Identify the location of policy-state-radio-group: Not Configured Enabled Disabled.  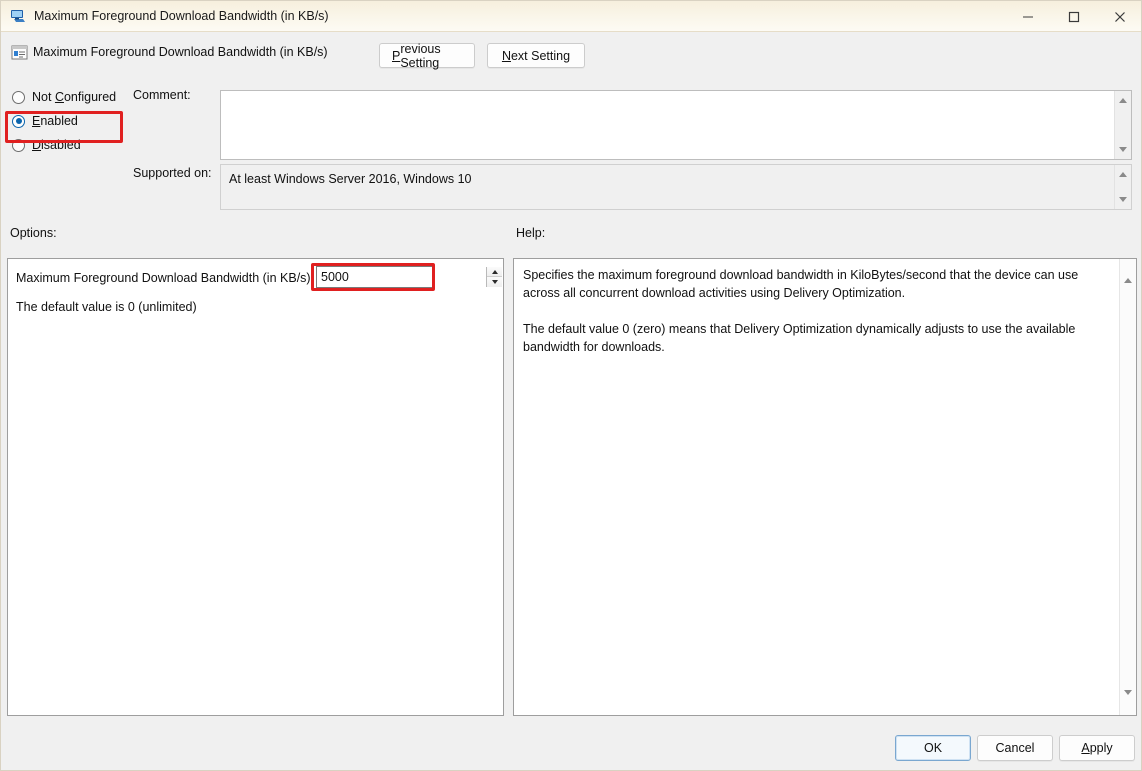
(66, 121).